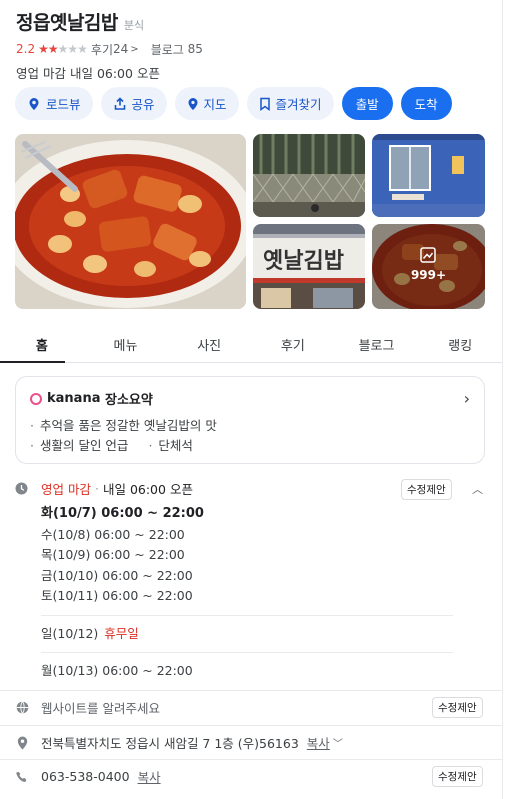 This screenshot has height=799, width=505. I want to click on summary-bullets: · 추억을 품은 정갈한 옛날김밥의 맛 · 생활의 달인 언급 · 단체석, so click(250, 436).